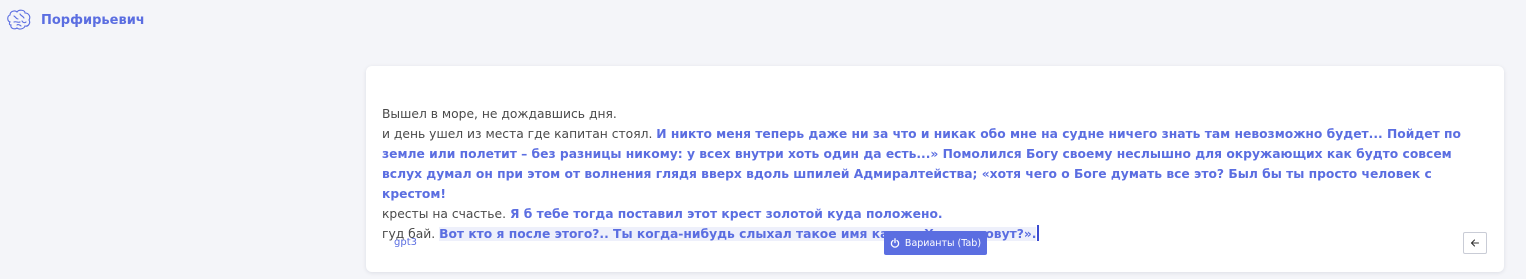 This screenshot has height=279, width=1526. I want to click on user-text: Вышел в море, не дождавшись дня., so click(499, 114).